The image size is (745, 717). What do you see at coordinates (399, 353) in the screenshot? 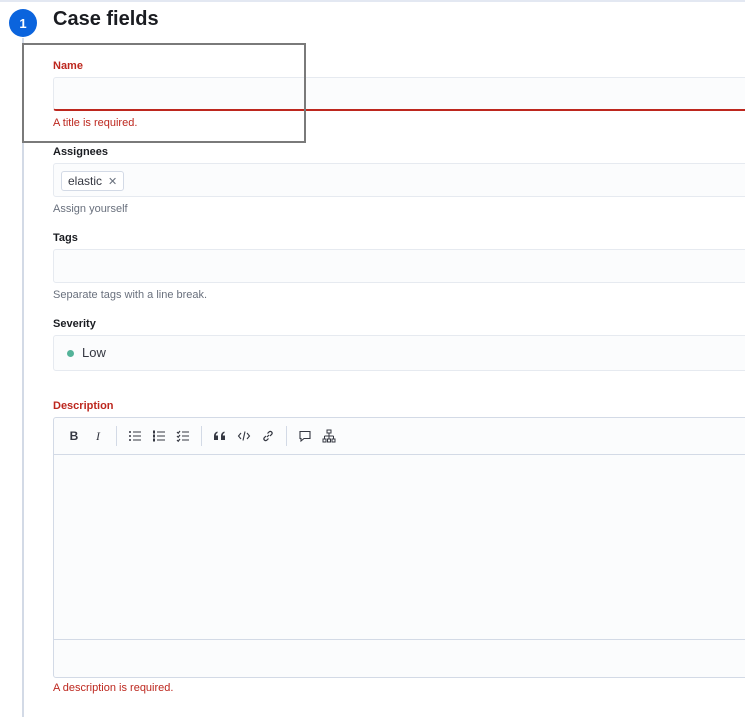
I see `severity-select: Low` at bounding box center [399, 353].